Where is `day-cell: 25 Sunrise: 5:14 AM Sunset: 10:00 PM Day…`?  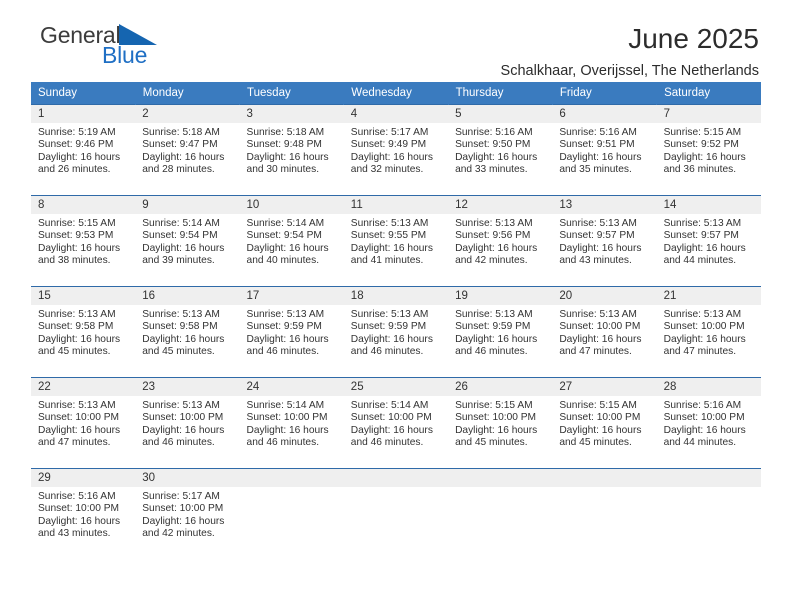 day-cell: 25 Sunrise: 5:14 AM Sunset: 10:00 PM Day… is located at coordinates (396, 419).